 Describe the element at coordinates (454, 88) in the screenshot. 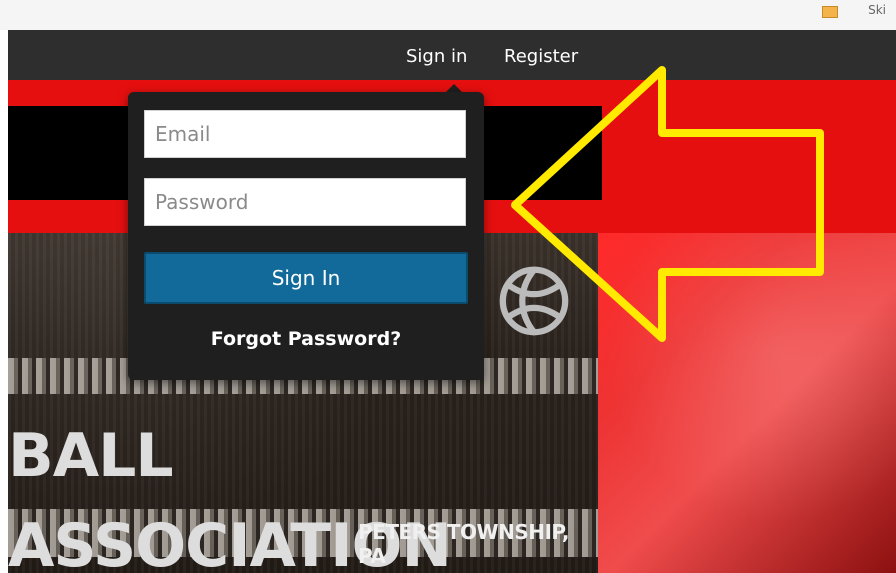

I see `login-popover-caret` at that location.